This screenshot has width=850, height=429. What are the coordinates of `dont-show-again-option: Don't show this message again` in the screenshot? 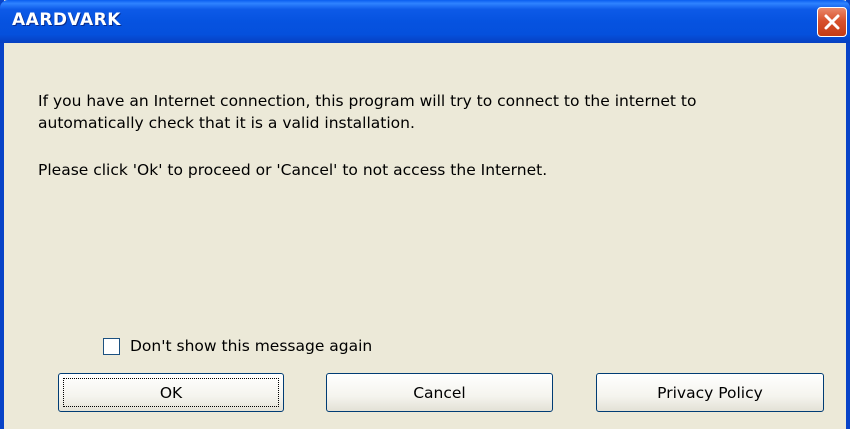 It's located at (237, 346).